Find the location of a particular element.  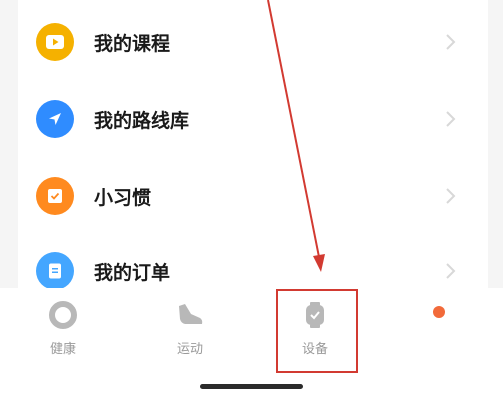

annotation-highlight-box is located at coordinates (317, 331).